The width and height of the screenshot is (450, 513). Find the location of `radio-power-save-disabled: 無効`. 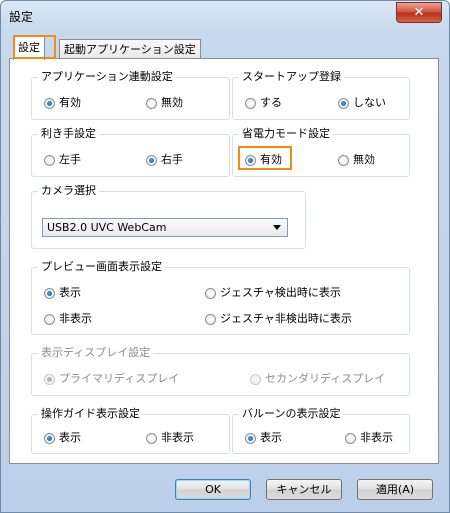

radio-power-save-disabled: 無効 is located at coordinates (356, 160).